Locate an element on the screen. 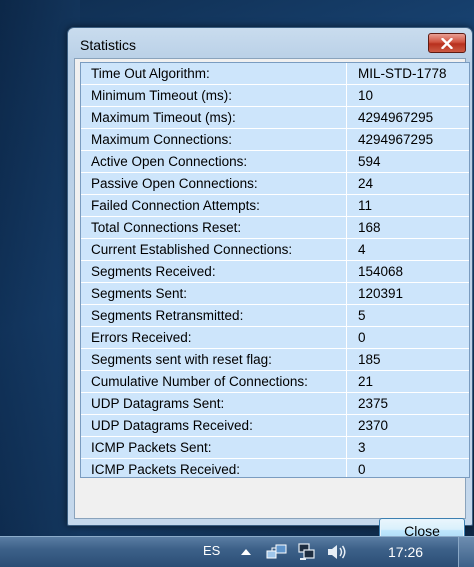 The height and width of the screenshot is (567, 474). window-close-button is located at coordinates (447, 43).